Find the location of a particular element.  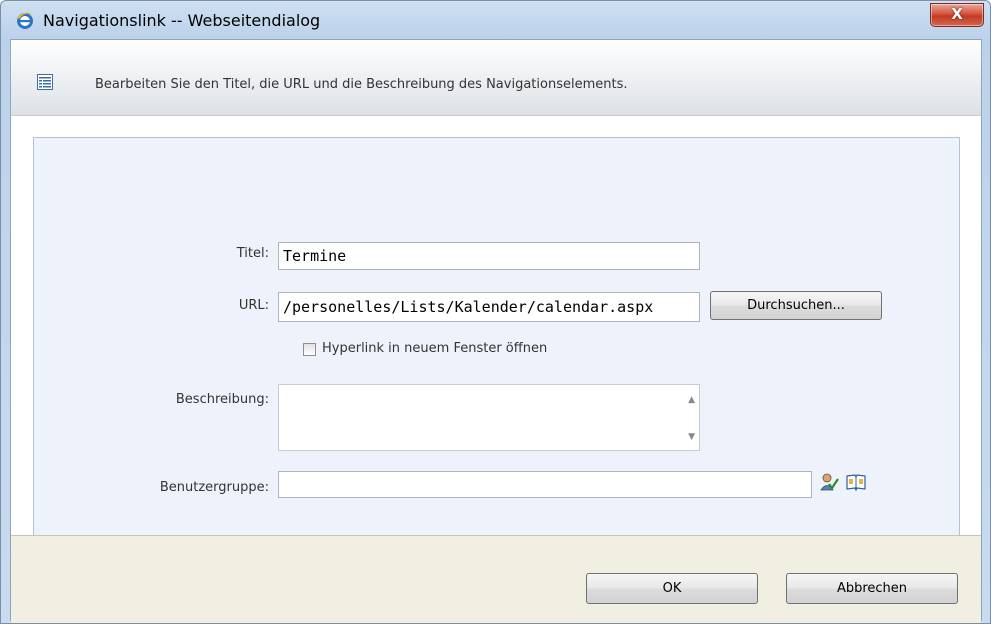

scroll-down-icon: ▼ is located at coordinates (691, 437).